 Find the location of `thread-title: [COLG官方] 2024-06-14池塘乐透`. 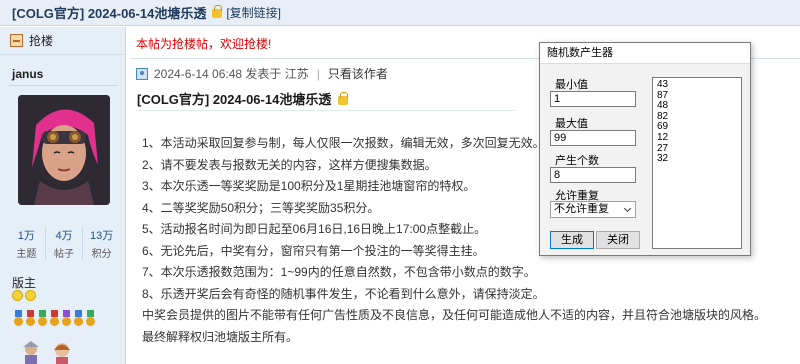

thread-title: [COLG官方] 2024-06-14池塘乐透 is located at coordinates (109, 13).